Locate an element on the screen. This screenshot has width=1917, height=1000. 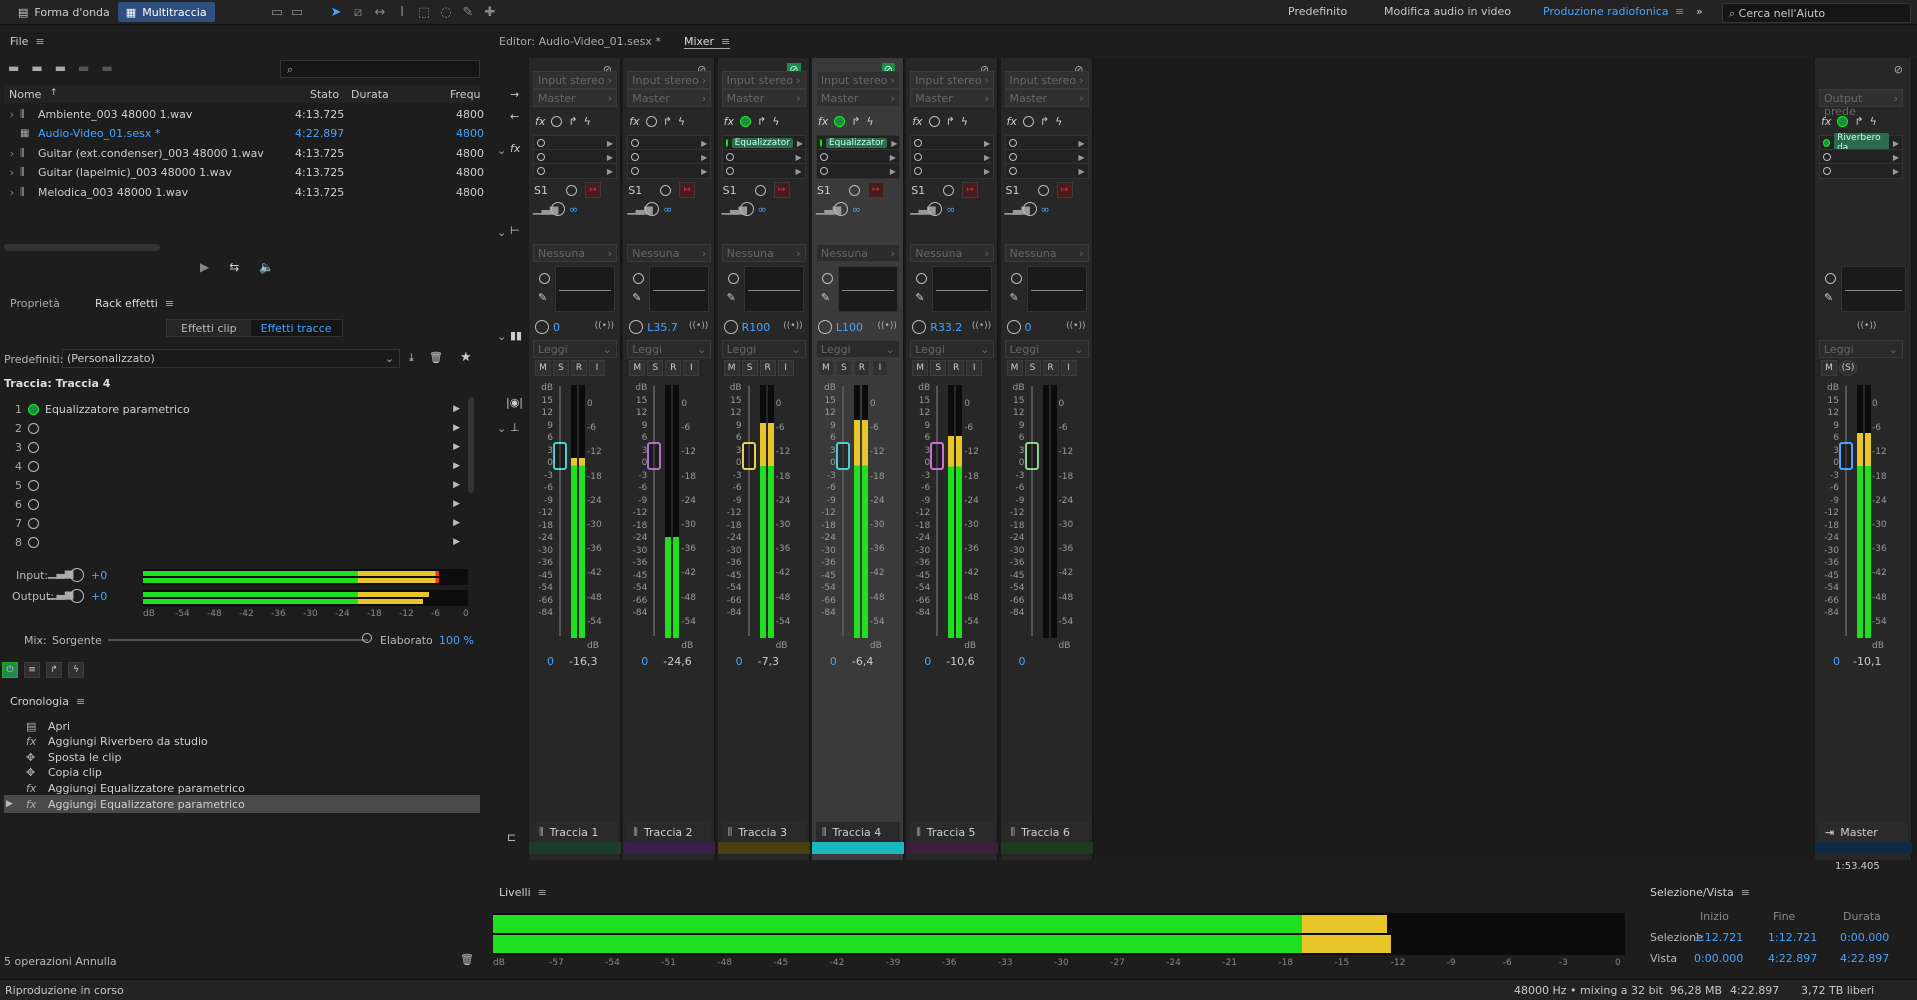
file-row: ▦ Audio-Video_01.sesx * 4:22.897 4800 is located at coordinates (244, 134).